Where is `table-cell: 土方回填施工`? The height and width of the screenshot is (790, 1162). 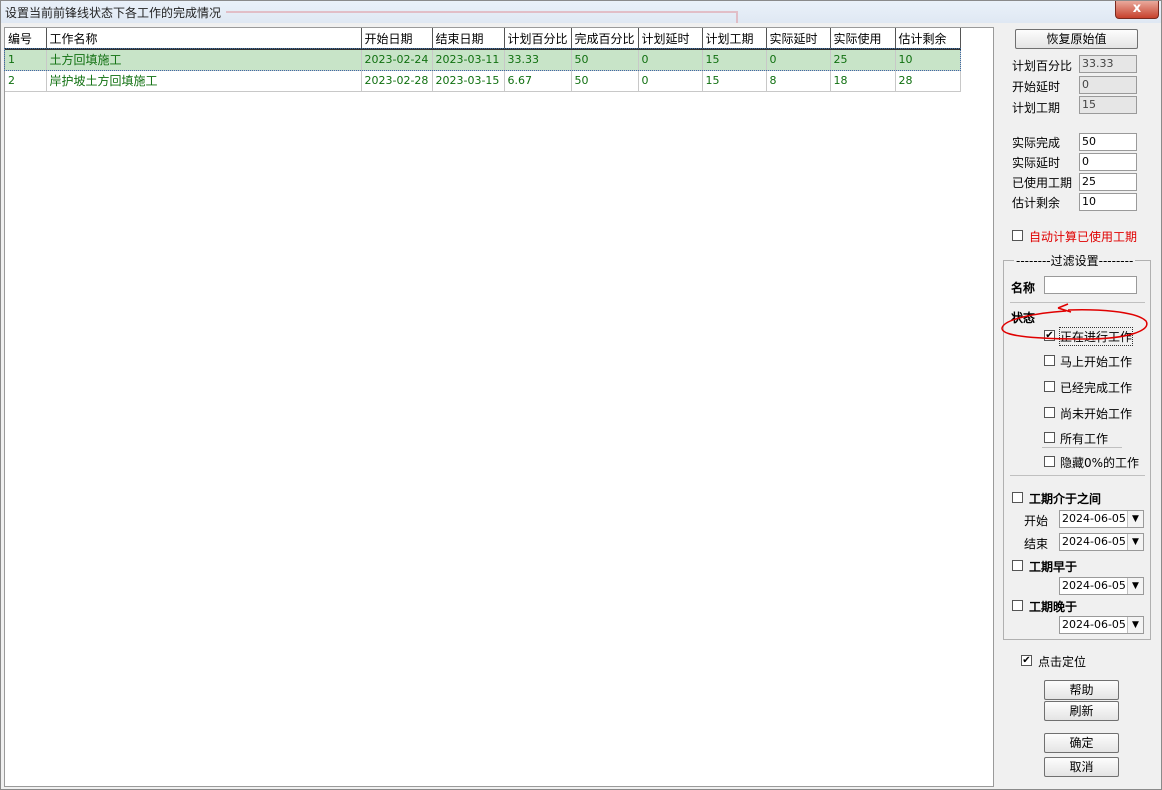
table-cell: 土方回填施工 is located at coordinates (204, 60).